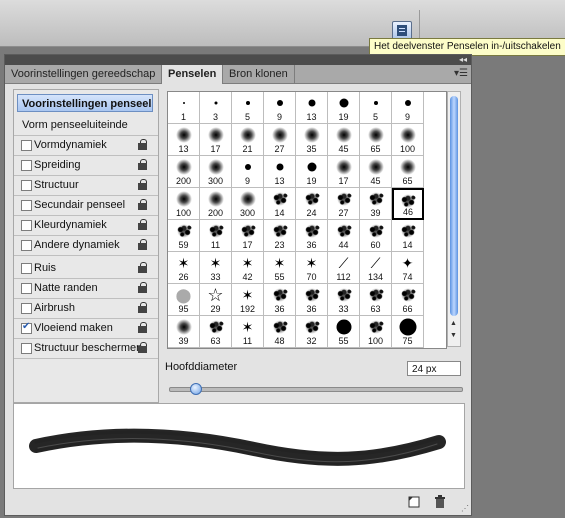  I want to click on brush-option-row: Vloeiend maken, so click(86, 329).